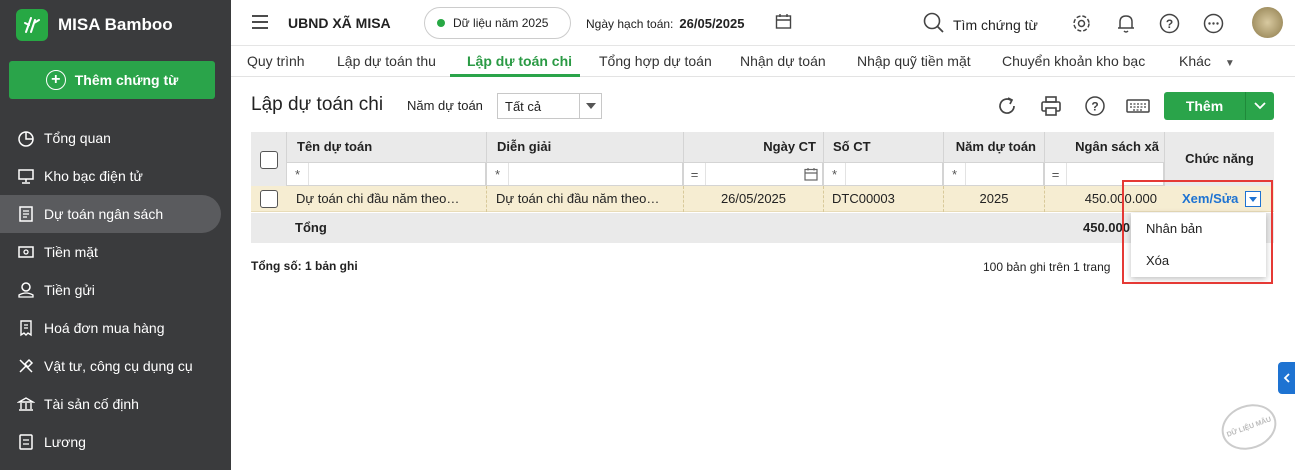 The width and height of the screenshot is (1295, 470). Describe the element at coordinates (1249, 427) in the screenshot. I see `sample-data-stamp-text: DỮ LIỆU MẪU` at that location.